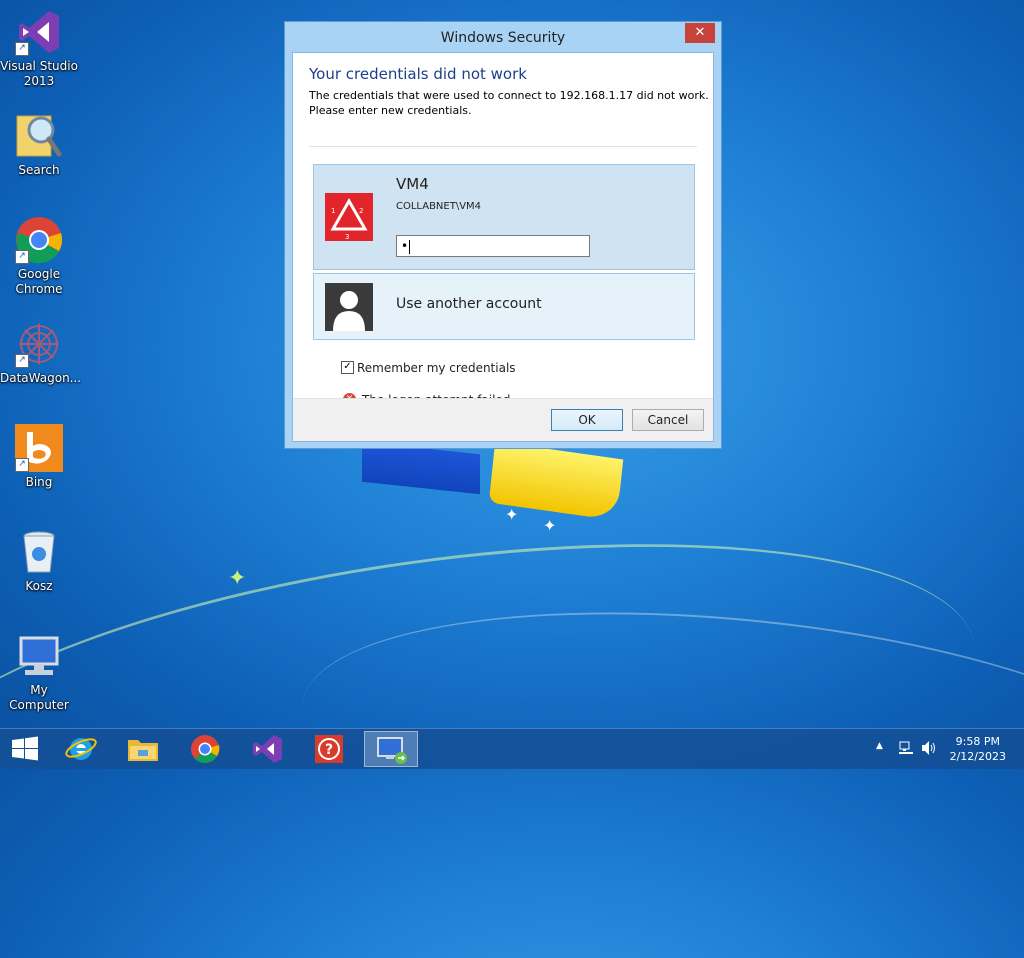  Describe the element at coordinates (39, 586) in the screenshot. I see `desktop-icon-label: Kosz` at that location.